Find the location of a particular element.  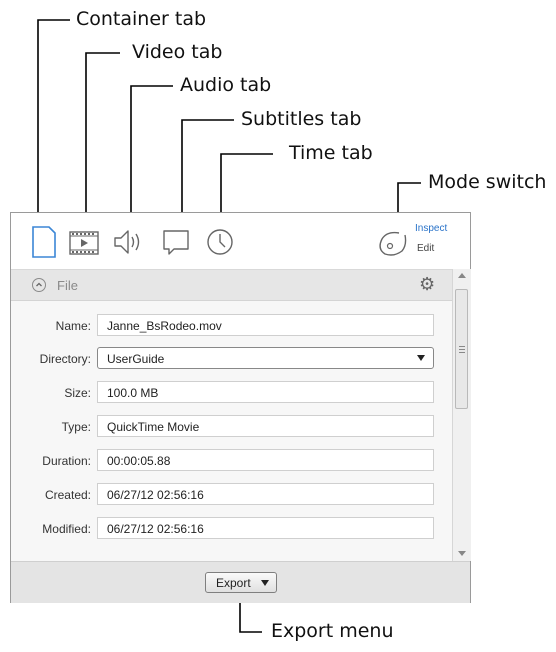

callout-mode-switch: Mode switch is located at coordinates (487, 182).